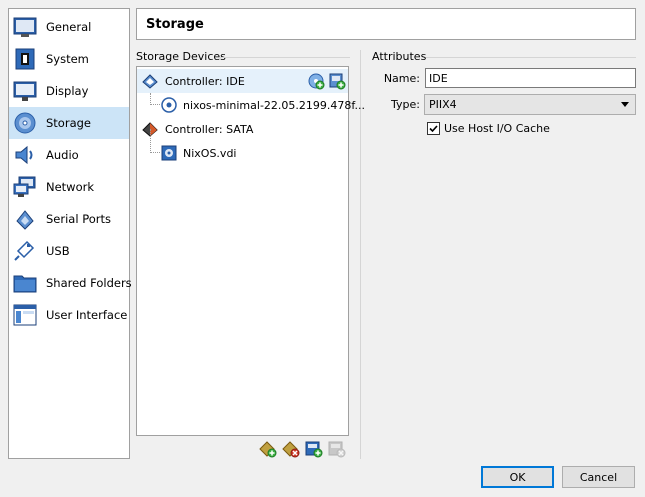 The height and width of the screenshot is (497, 645). Describe the element at coordinates (497, 128) in the screenshot. I see `host-io-cache-label: Use Host I/O Cache` at that location.